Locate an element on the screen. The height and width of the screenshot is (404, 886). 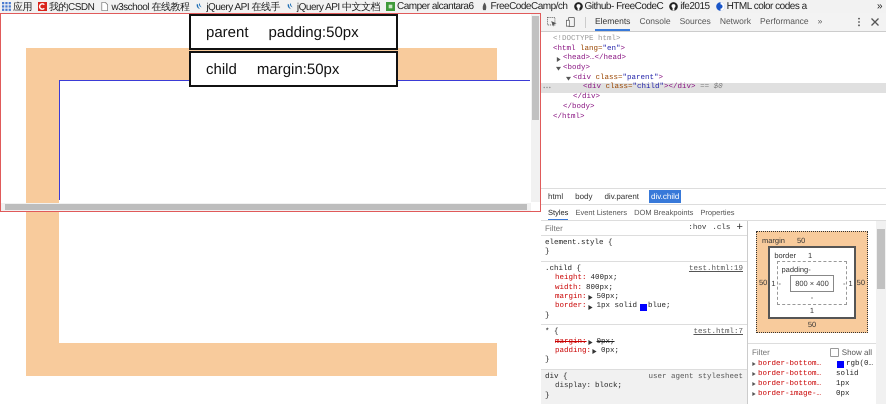
circle-icon is located at coordinates (720, 6).